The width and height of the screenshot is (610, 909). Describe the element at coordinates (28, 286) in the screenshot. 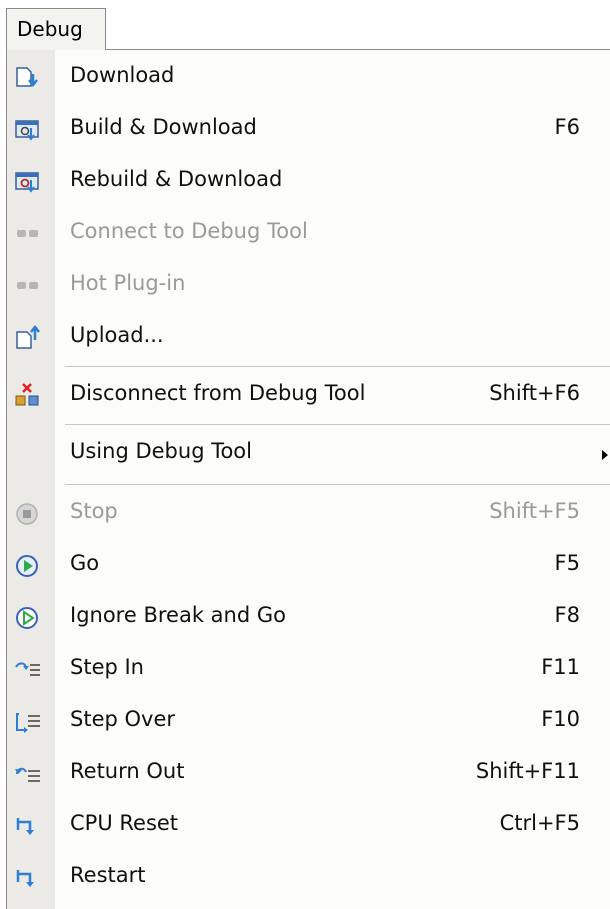

I see `hot-plug-icon` at that location.